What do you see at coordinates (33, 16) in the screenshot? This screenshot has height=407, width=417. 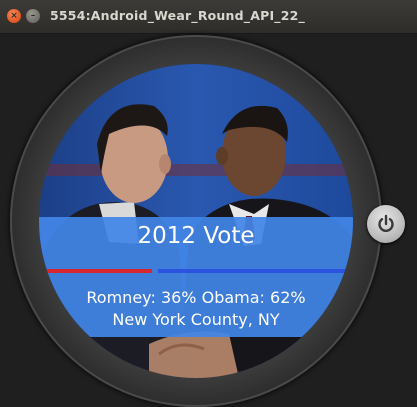 I see `window-minimize-button: –` at bounding box center [33, 16].